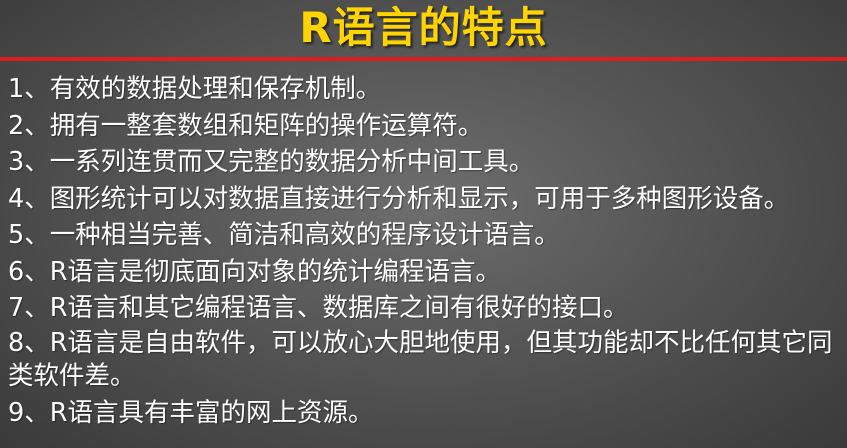 This screenshot has width=847, height=448. I want to click on list-item: 4、图形统计可以对数据直接进行分析和显示，可用于多种图形设备。, so click(399, 198).